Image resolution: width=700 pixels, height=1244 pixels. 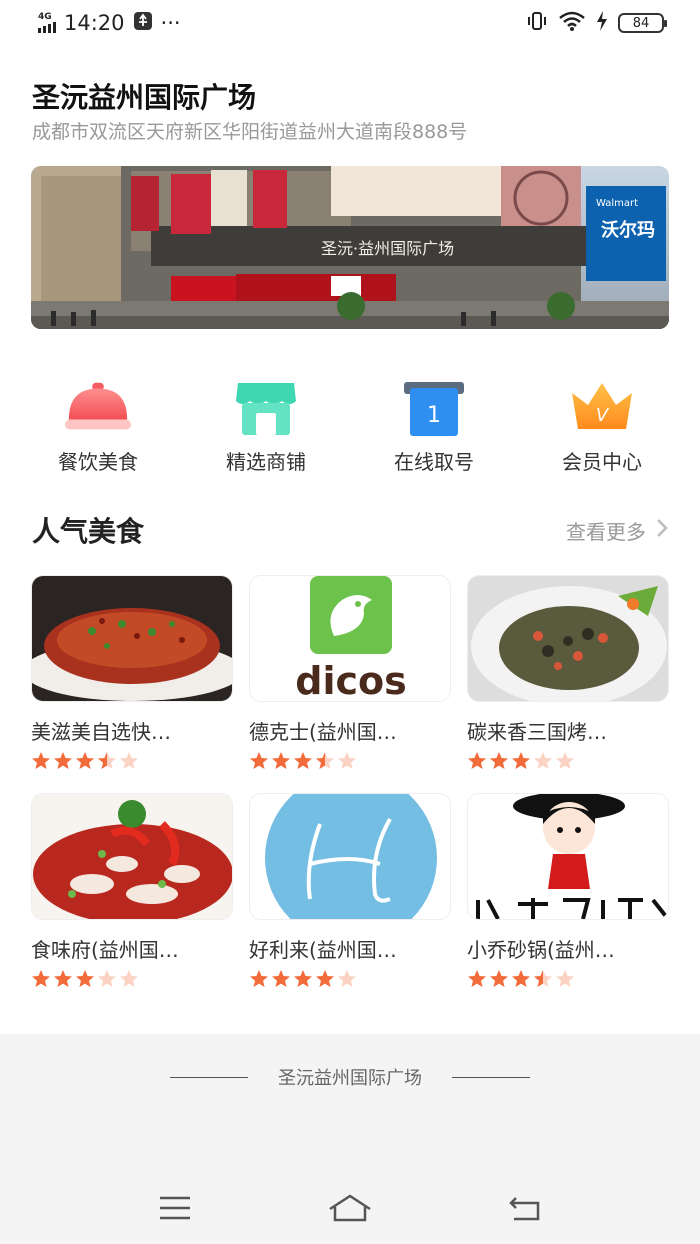 I want to click on food-image-fish, so click(x=132, y=638).